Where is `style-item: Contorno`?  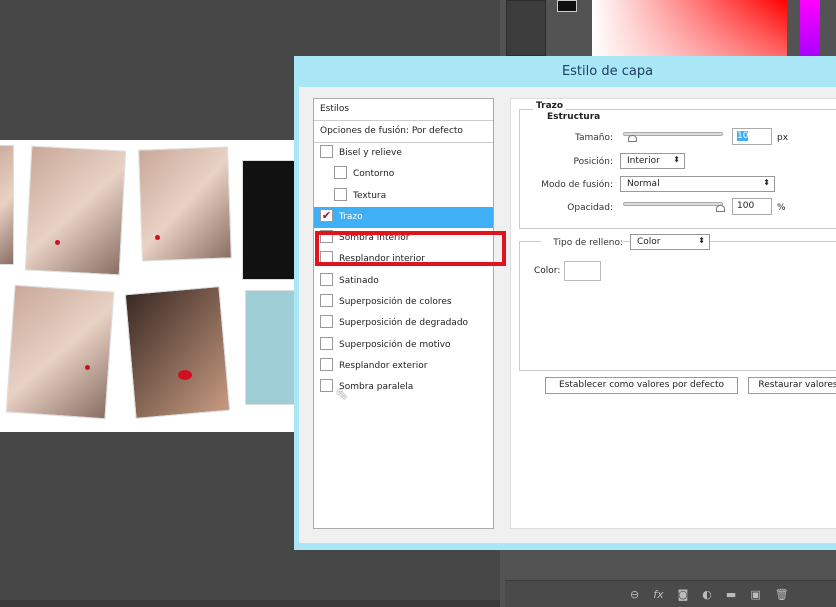 style-item: Contorno is located at coordinates (403, 174).